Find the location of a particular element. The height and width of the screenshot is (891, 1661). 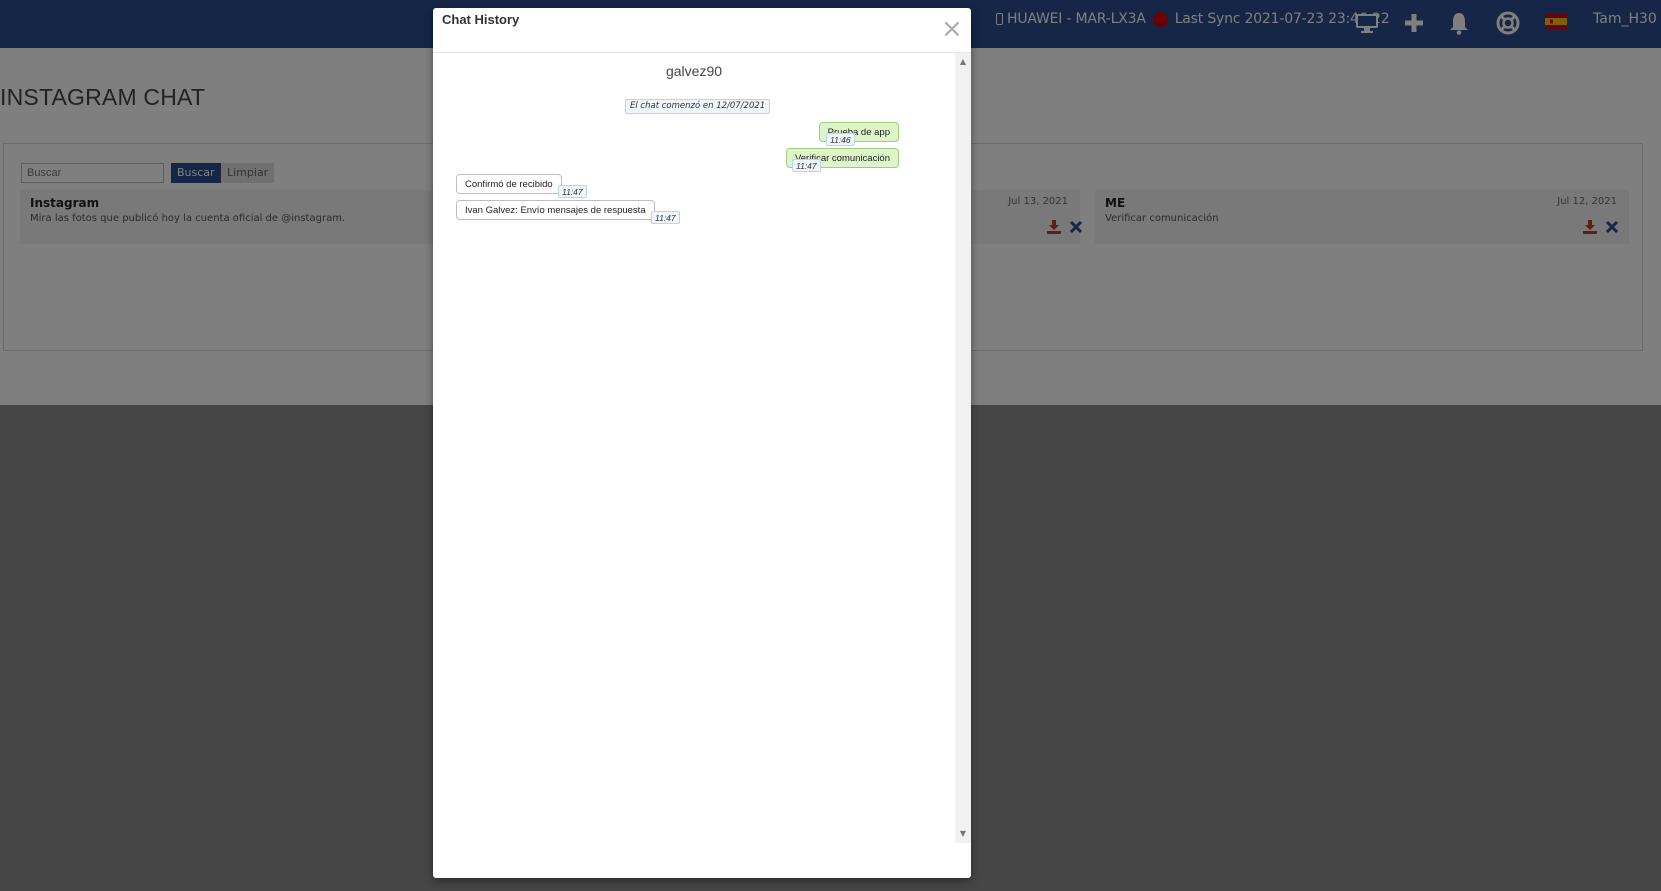

chat-contact-name: galvez90 is located at coordinates (694, 71).